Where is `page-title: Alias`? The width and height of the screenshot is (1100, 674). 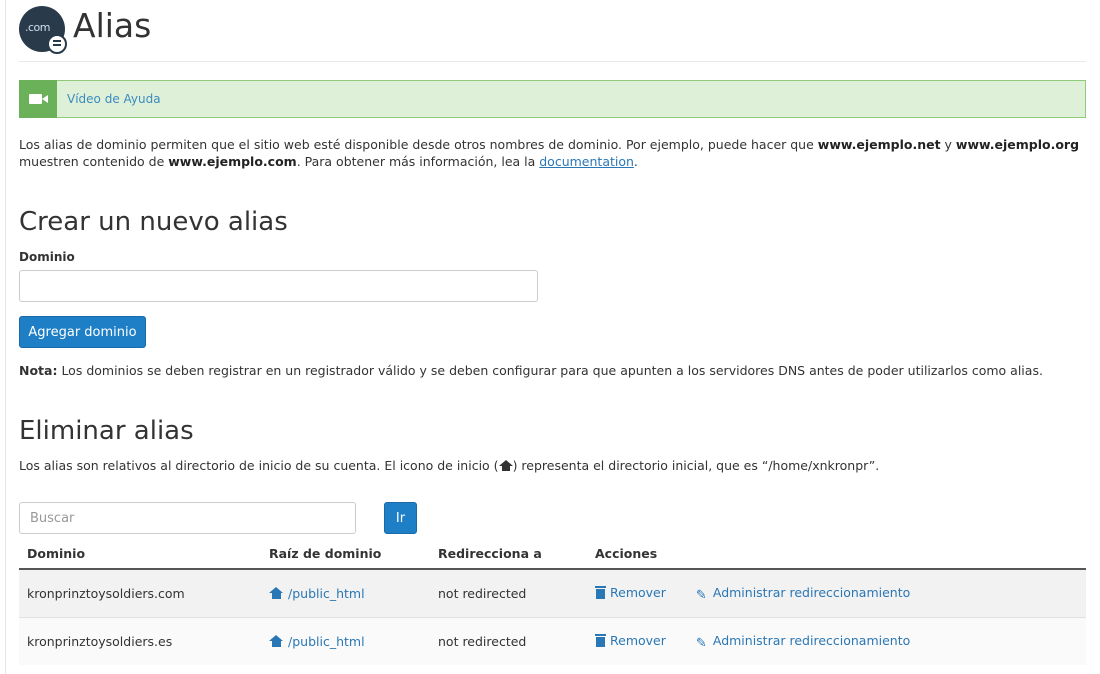 page-title: Alias is located at coordinates (112, 25).